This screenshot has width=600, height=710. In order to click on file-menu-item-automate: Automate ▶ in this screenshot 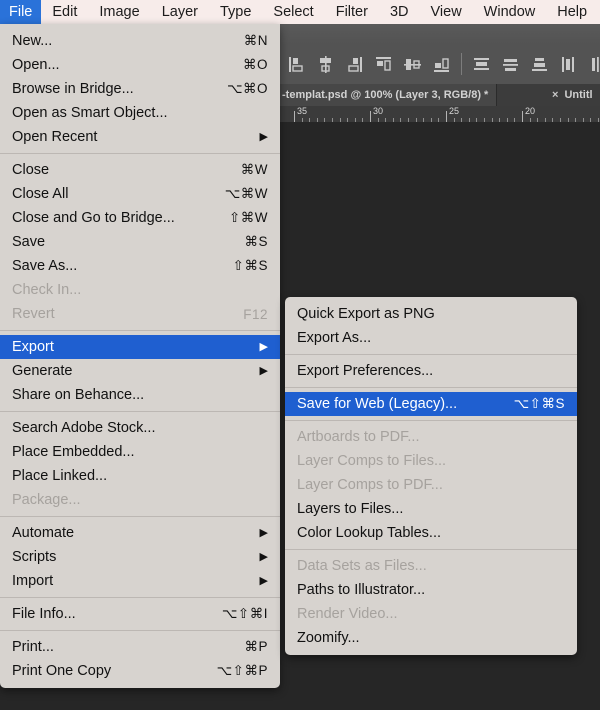, I will do `click(140, 533)`.